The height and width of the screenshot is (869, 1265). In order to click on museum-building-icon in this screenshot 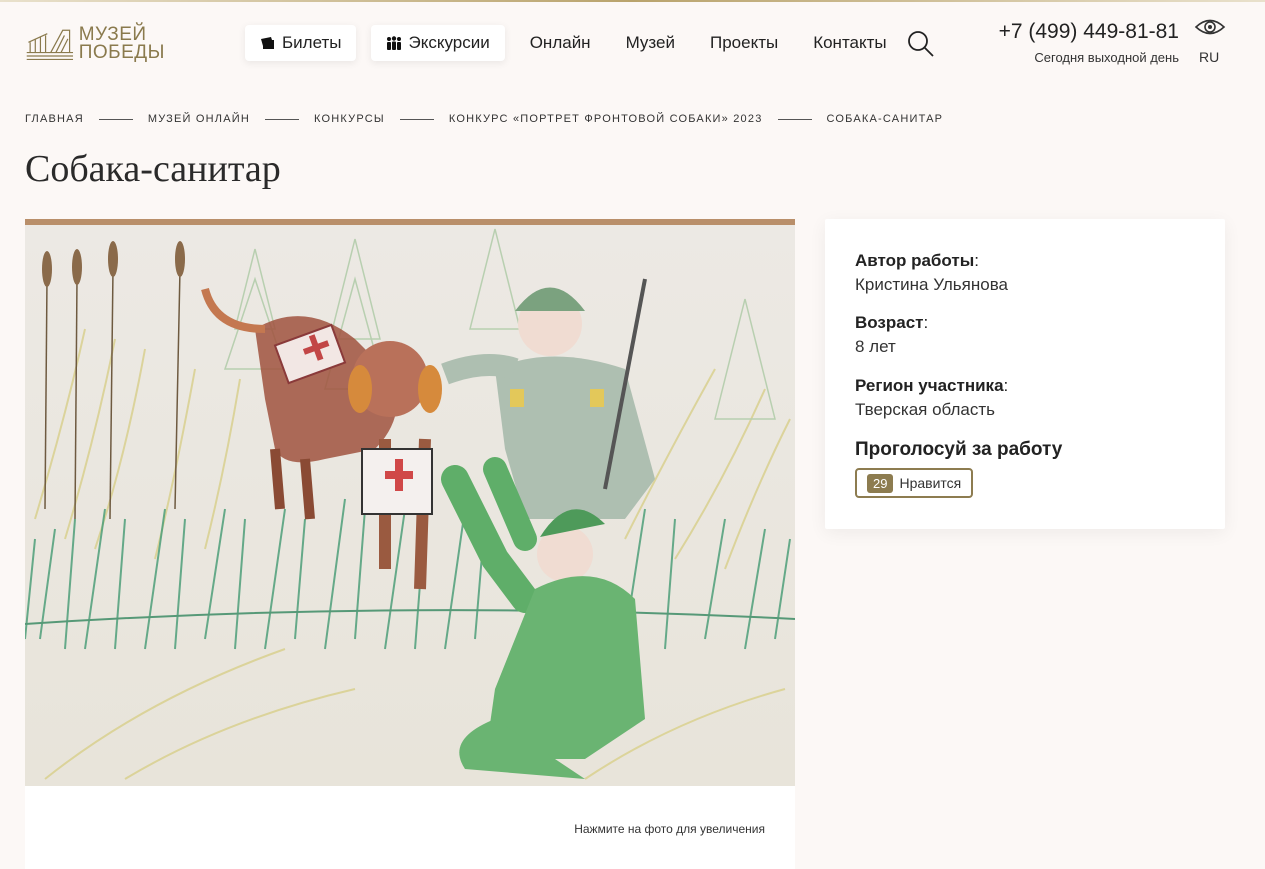, I will do `click(50, 45)`.